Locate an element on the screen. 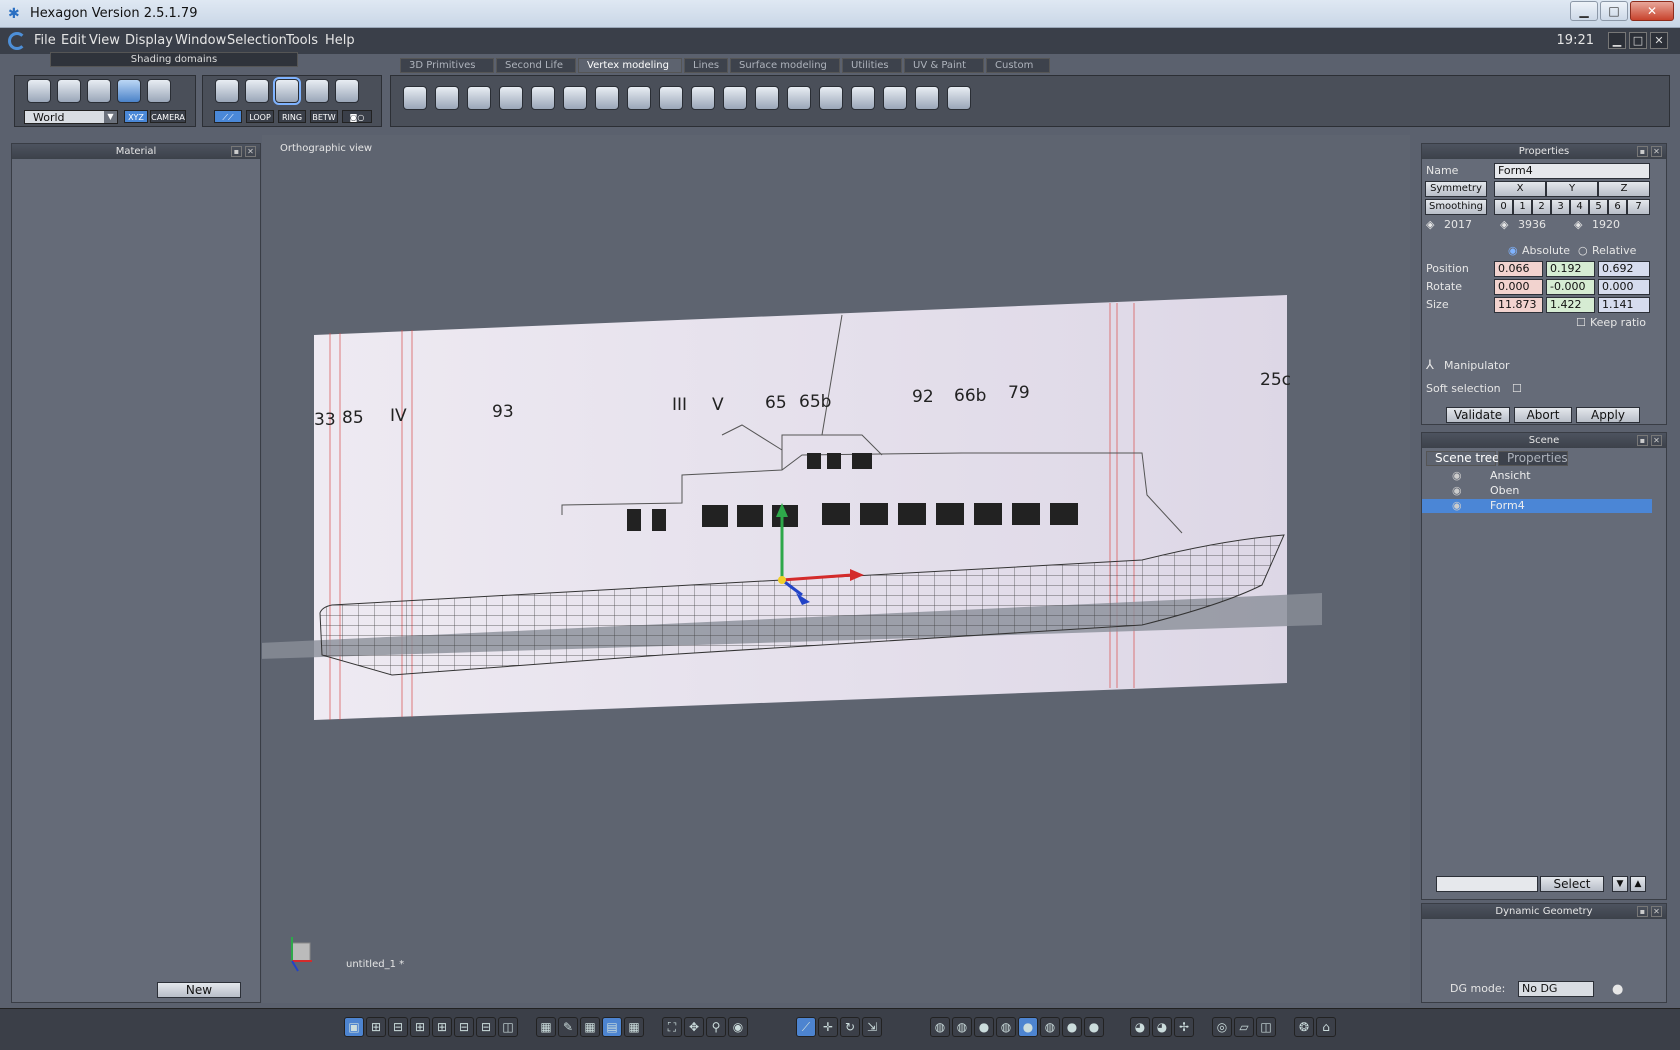  tab-second-life: Second Life is located at coordinates (536, 65).